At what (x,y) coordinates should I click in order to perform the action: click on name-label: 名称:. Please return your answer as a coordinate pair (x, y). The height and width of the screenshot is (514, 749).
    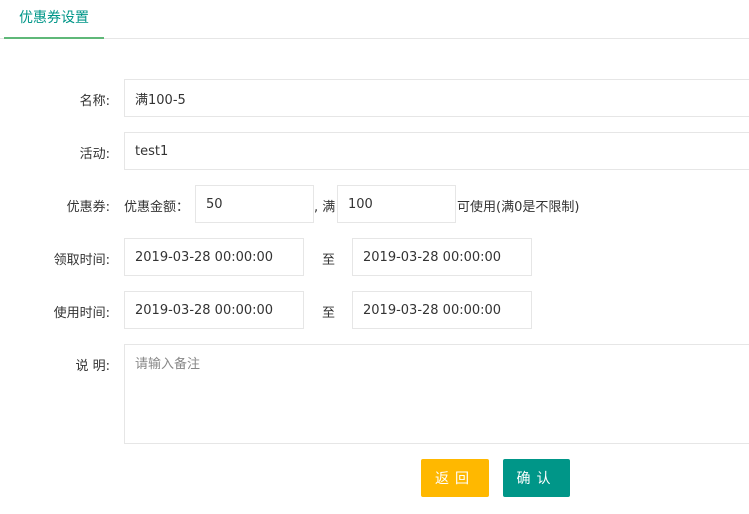
    Looking at the image, I should click on (94, 101).